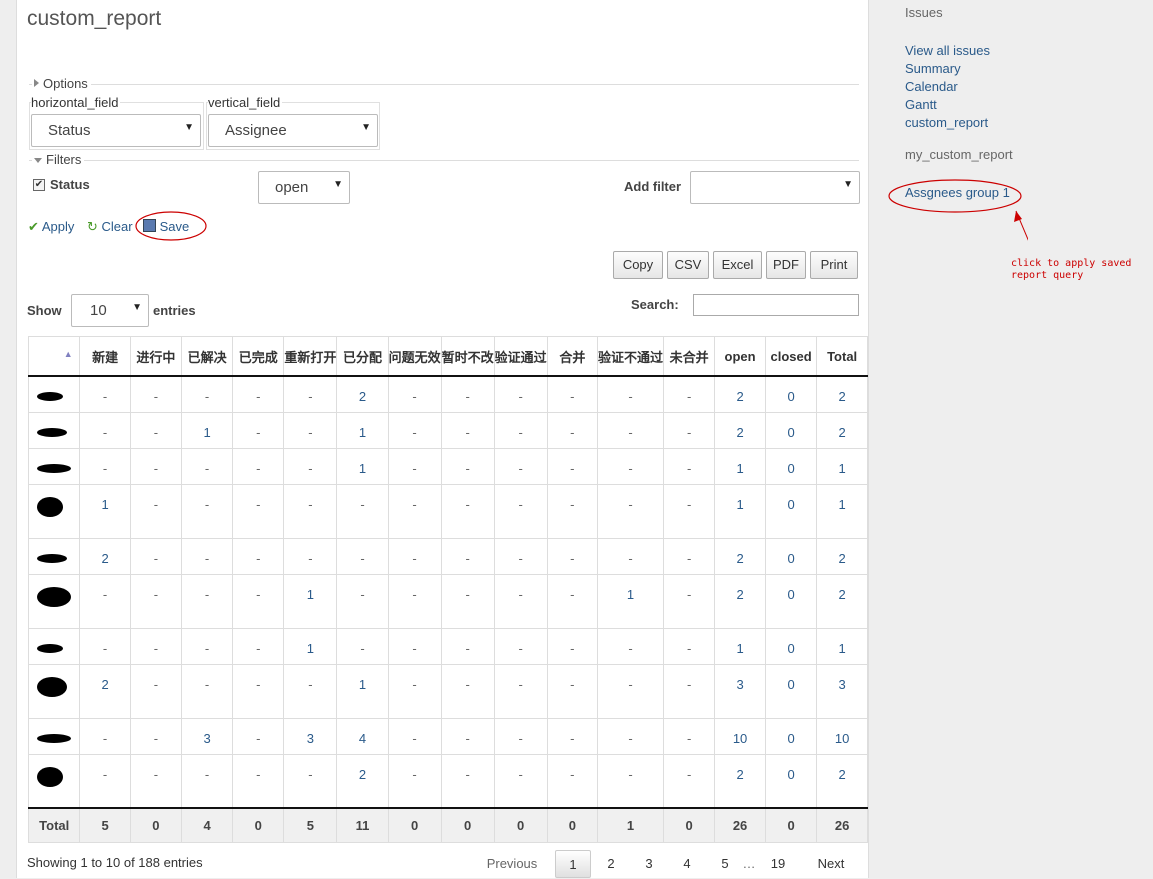  I want to click on page-button-19: 19, so click(778, 864).